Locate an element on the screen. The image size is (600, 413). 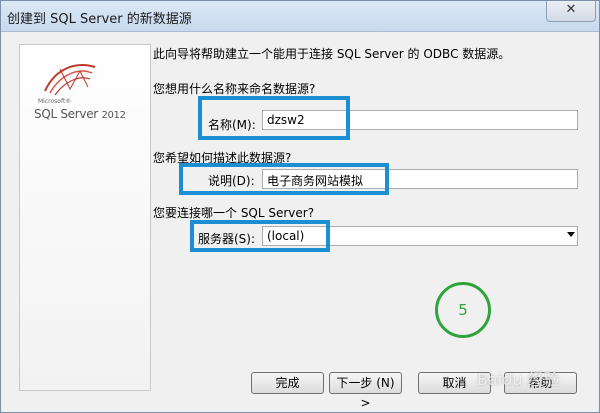
finish-button: 完成 is located at coordinates (287, 383).